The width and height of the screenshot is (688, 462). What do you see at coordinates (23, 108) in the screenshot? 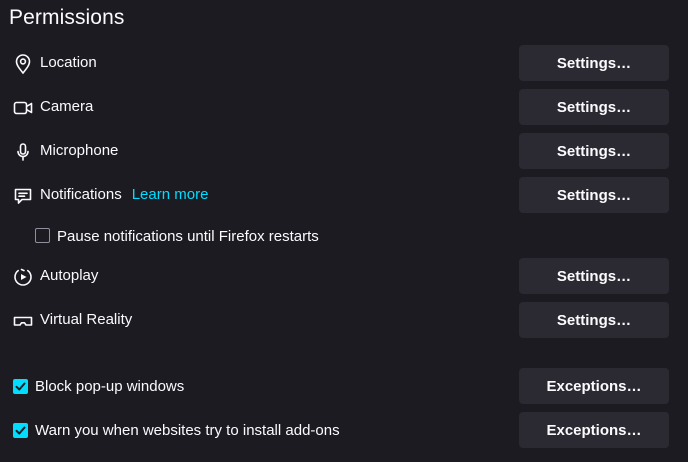
I see `camera-icon` at bounding box center [23, 108].